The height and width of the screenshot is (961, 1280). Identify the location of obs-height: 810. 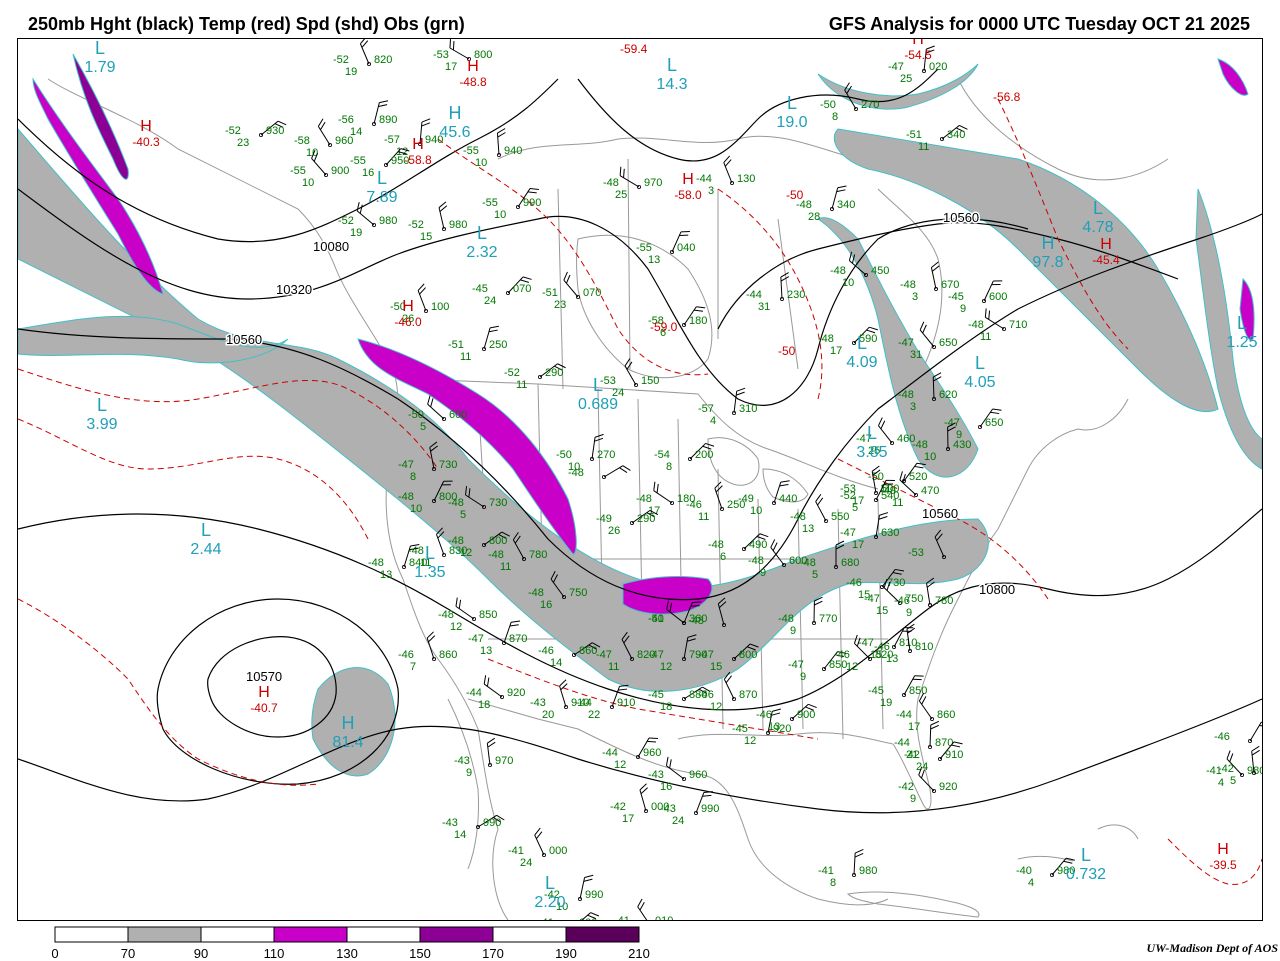
(924, 647).